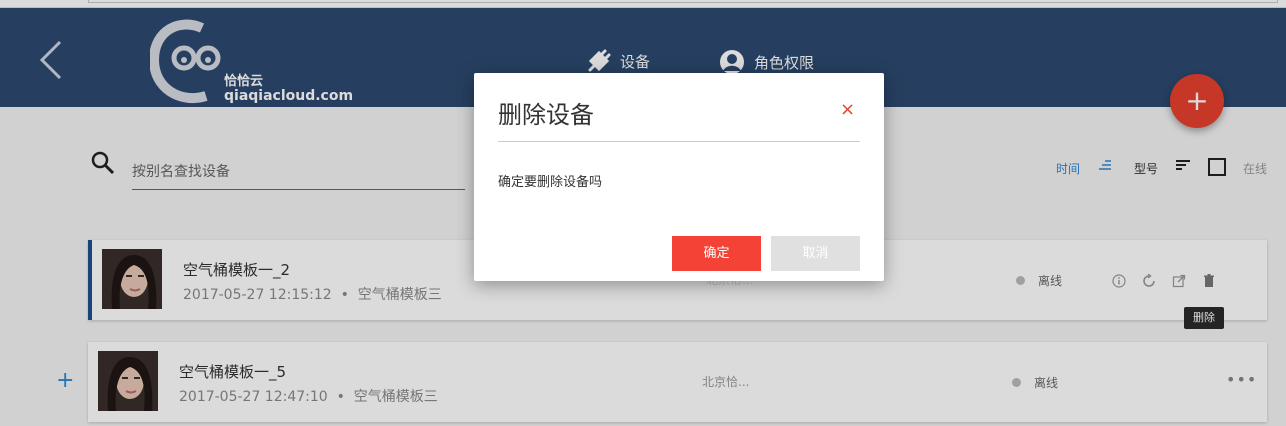 The image size is (1286, 426). I want to click on confirm-button: 确定, so click(716, 253).